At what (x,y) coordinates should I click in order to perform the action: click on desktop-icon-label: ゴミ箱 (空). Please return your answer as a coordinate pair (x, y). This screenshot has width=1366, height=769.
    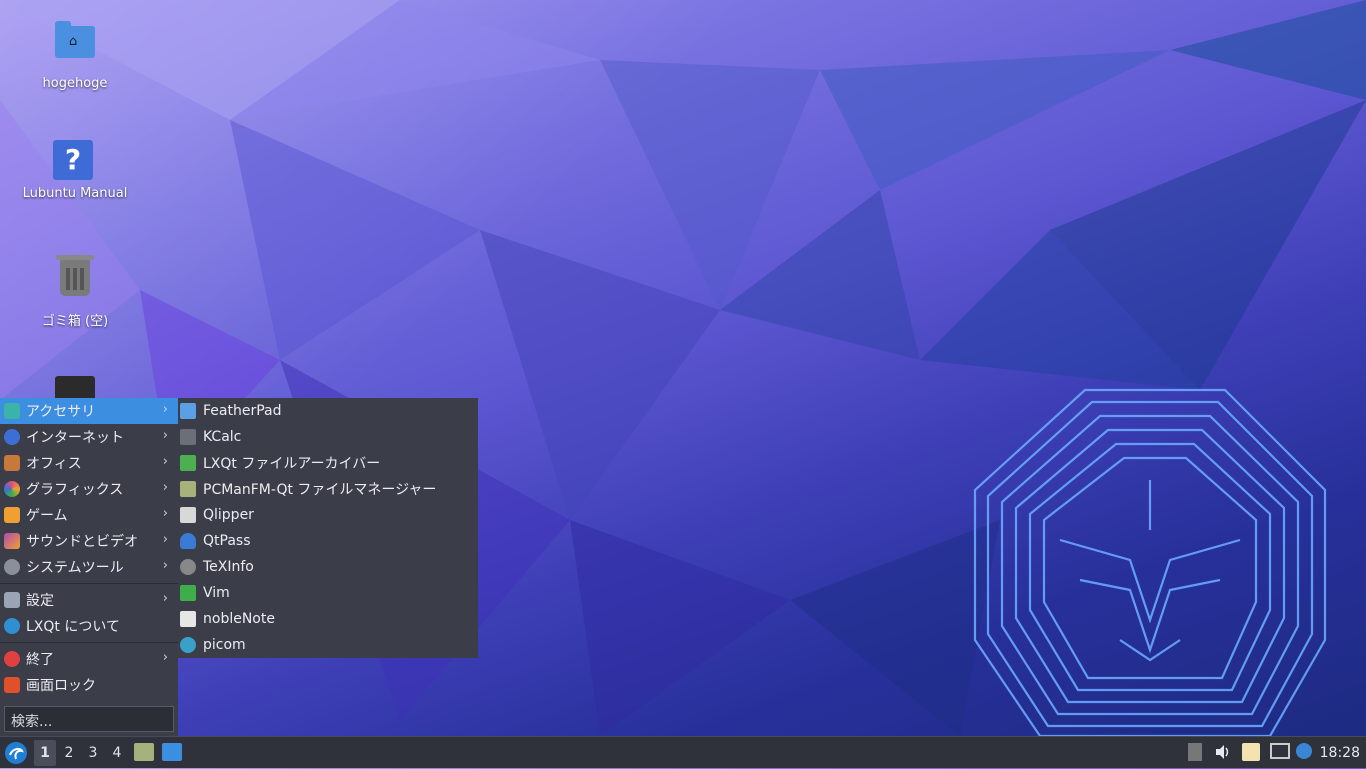
    Looking at the image, I should click on (75, 321).